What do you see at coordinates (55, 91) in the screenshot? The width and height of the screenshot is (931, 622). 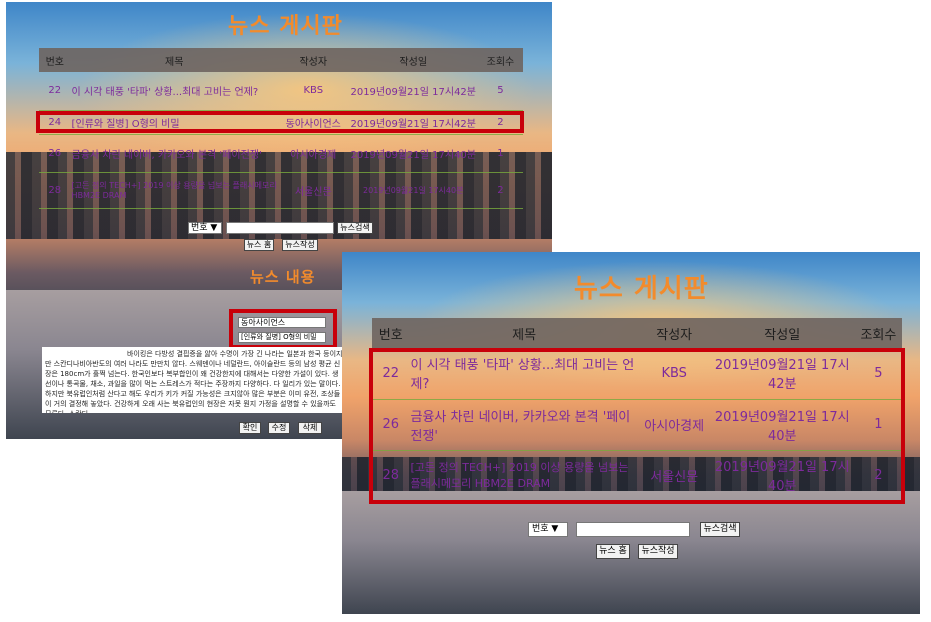 I see `cell-no: 22` at bounding box center [55, 91].